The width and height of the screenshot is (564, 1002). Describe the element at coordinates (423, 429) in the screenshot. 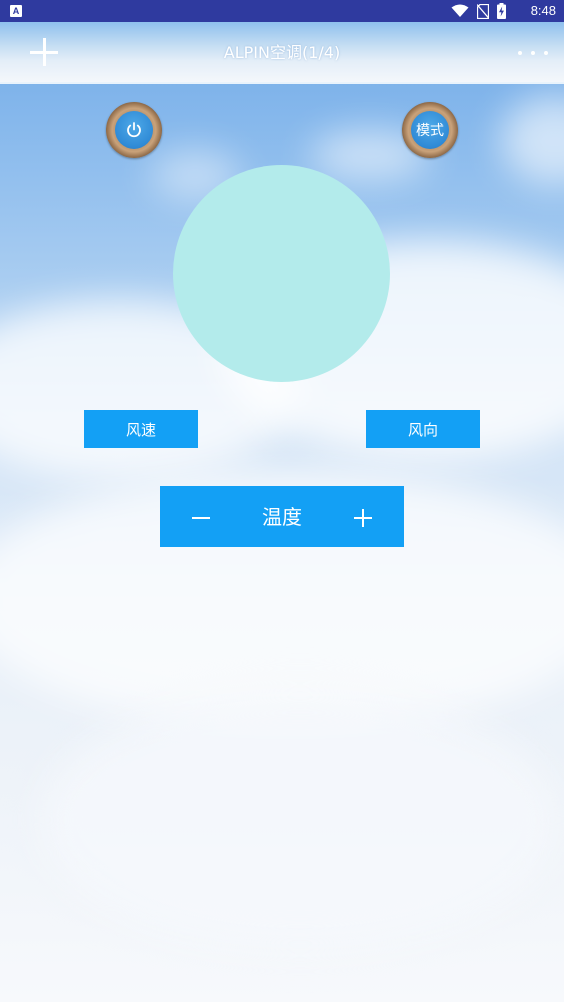

I see `fan-direction-button: 风向` at that location.